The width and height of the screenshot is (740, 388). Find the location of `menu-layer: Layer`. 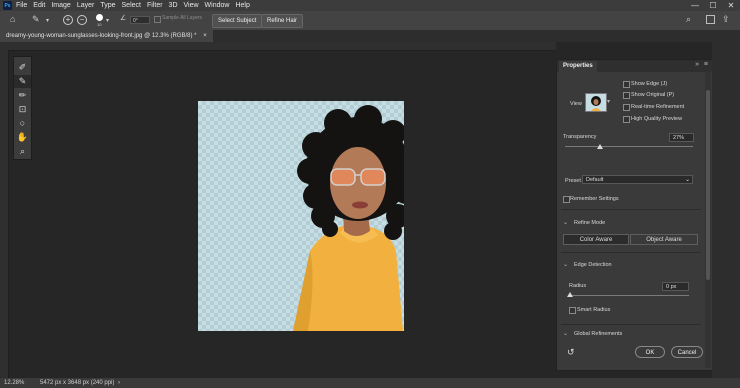

menu-layer: Layer is located at coordinates (86, 5).